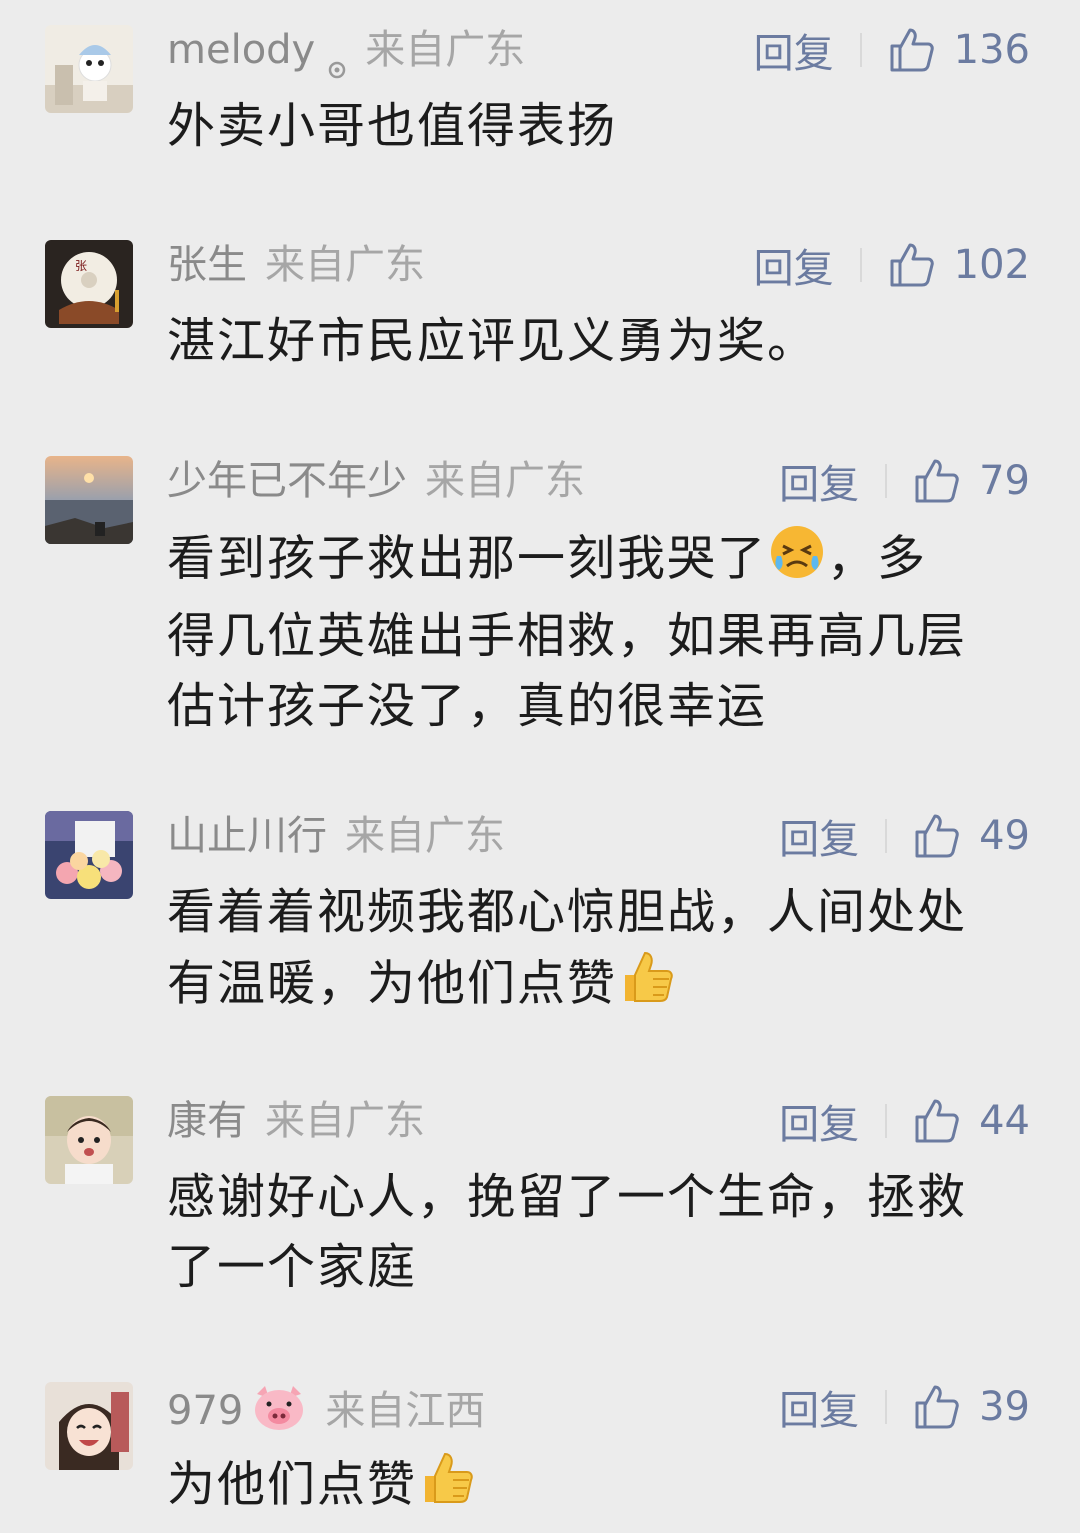 The height and width of the screenshot is (1533, 1080). I want to click on comment-text-segment: ，多, so click(877, 558).